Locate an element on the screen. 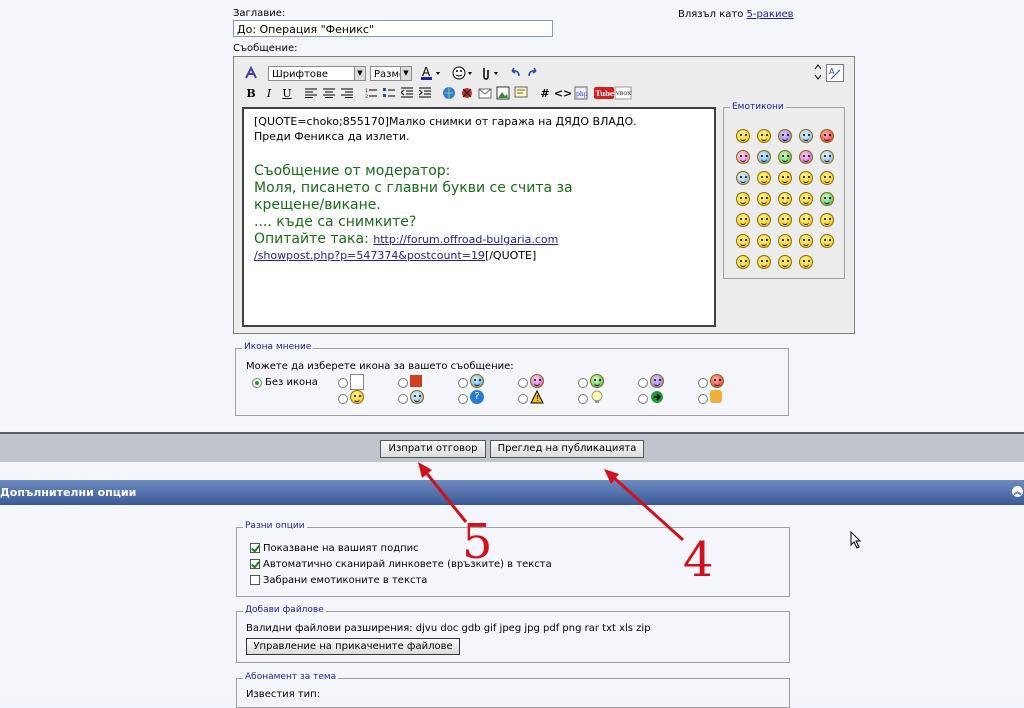 The width and height of the screenshot is (1024, 708). title-input: До: Операция "Феникс" is located at coordinates (393, 28).